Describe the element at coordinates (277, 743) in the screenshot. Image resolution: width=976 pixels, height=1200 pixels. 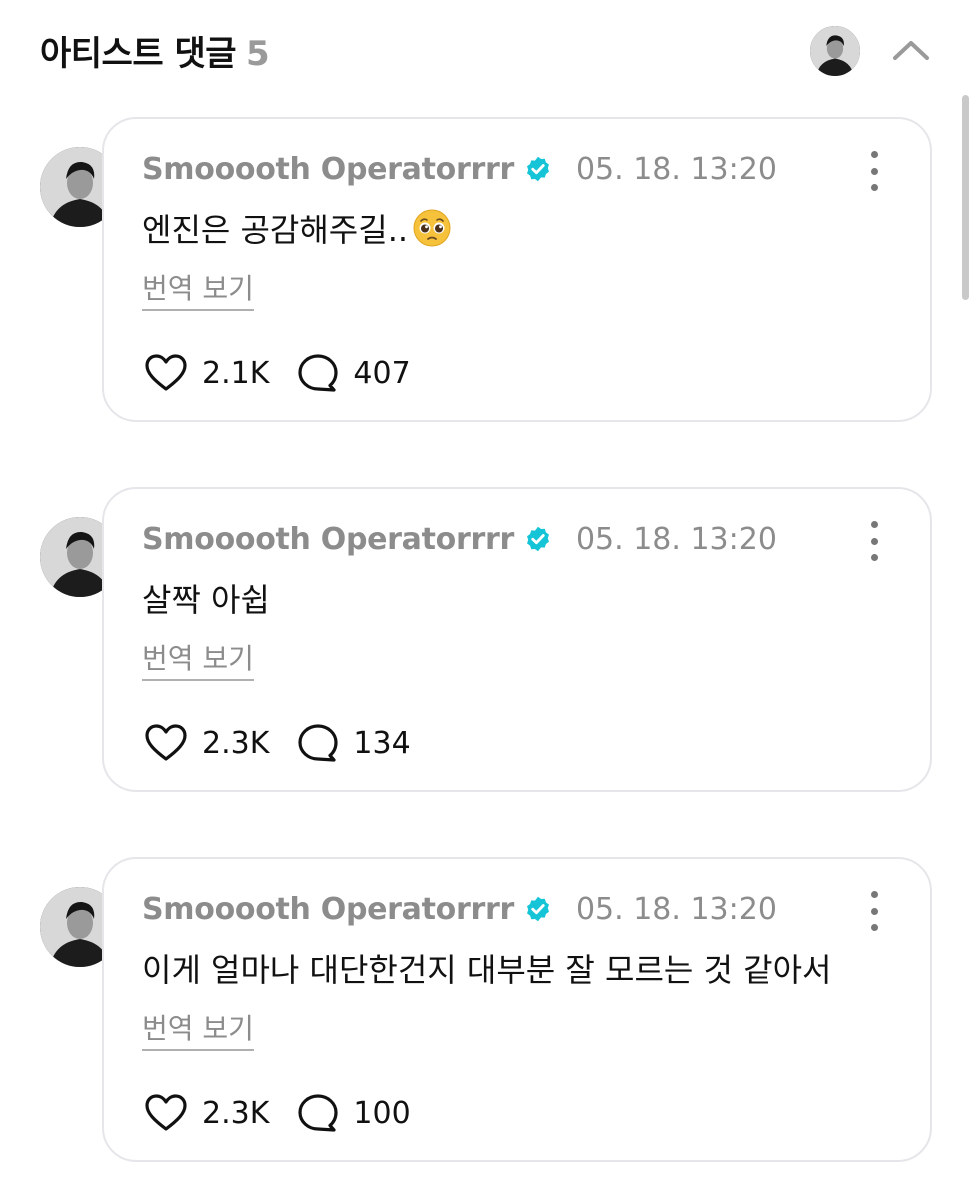
I see `comment-actions: 2.3K 134` at that location.